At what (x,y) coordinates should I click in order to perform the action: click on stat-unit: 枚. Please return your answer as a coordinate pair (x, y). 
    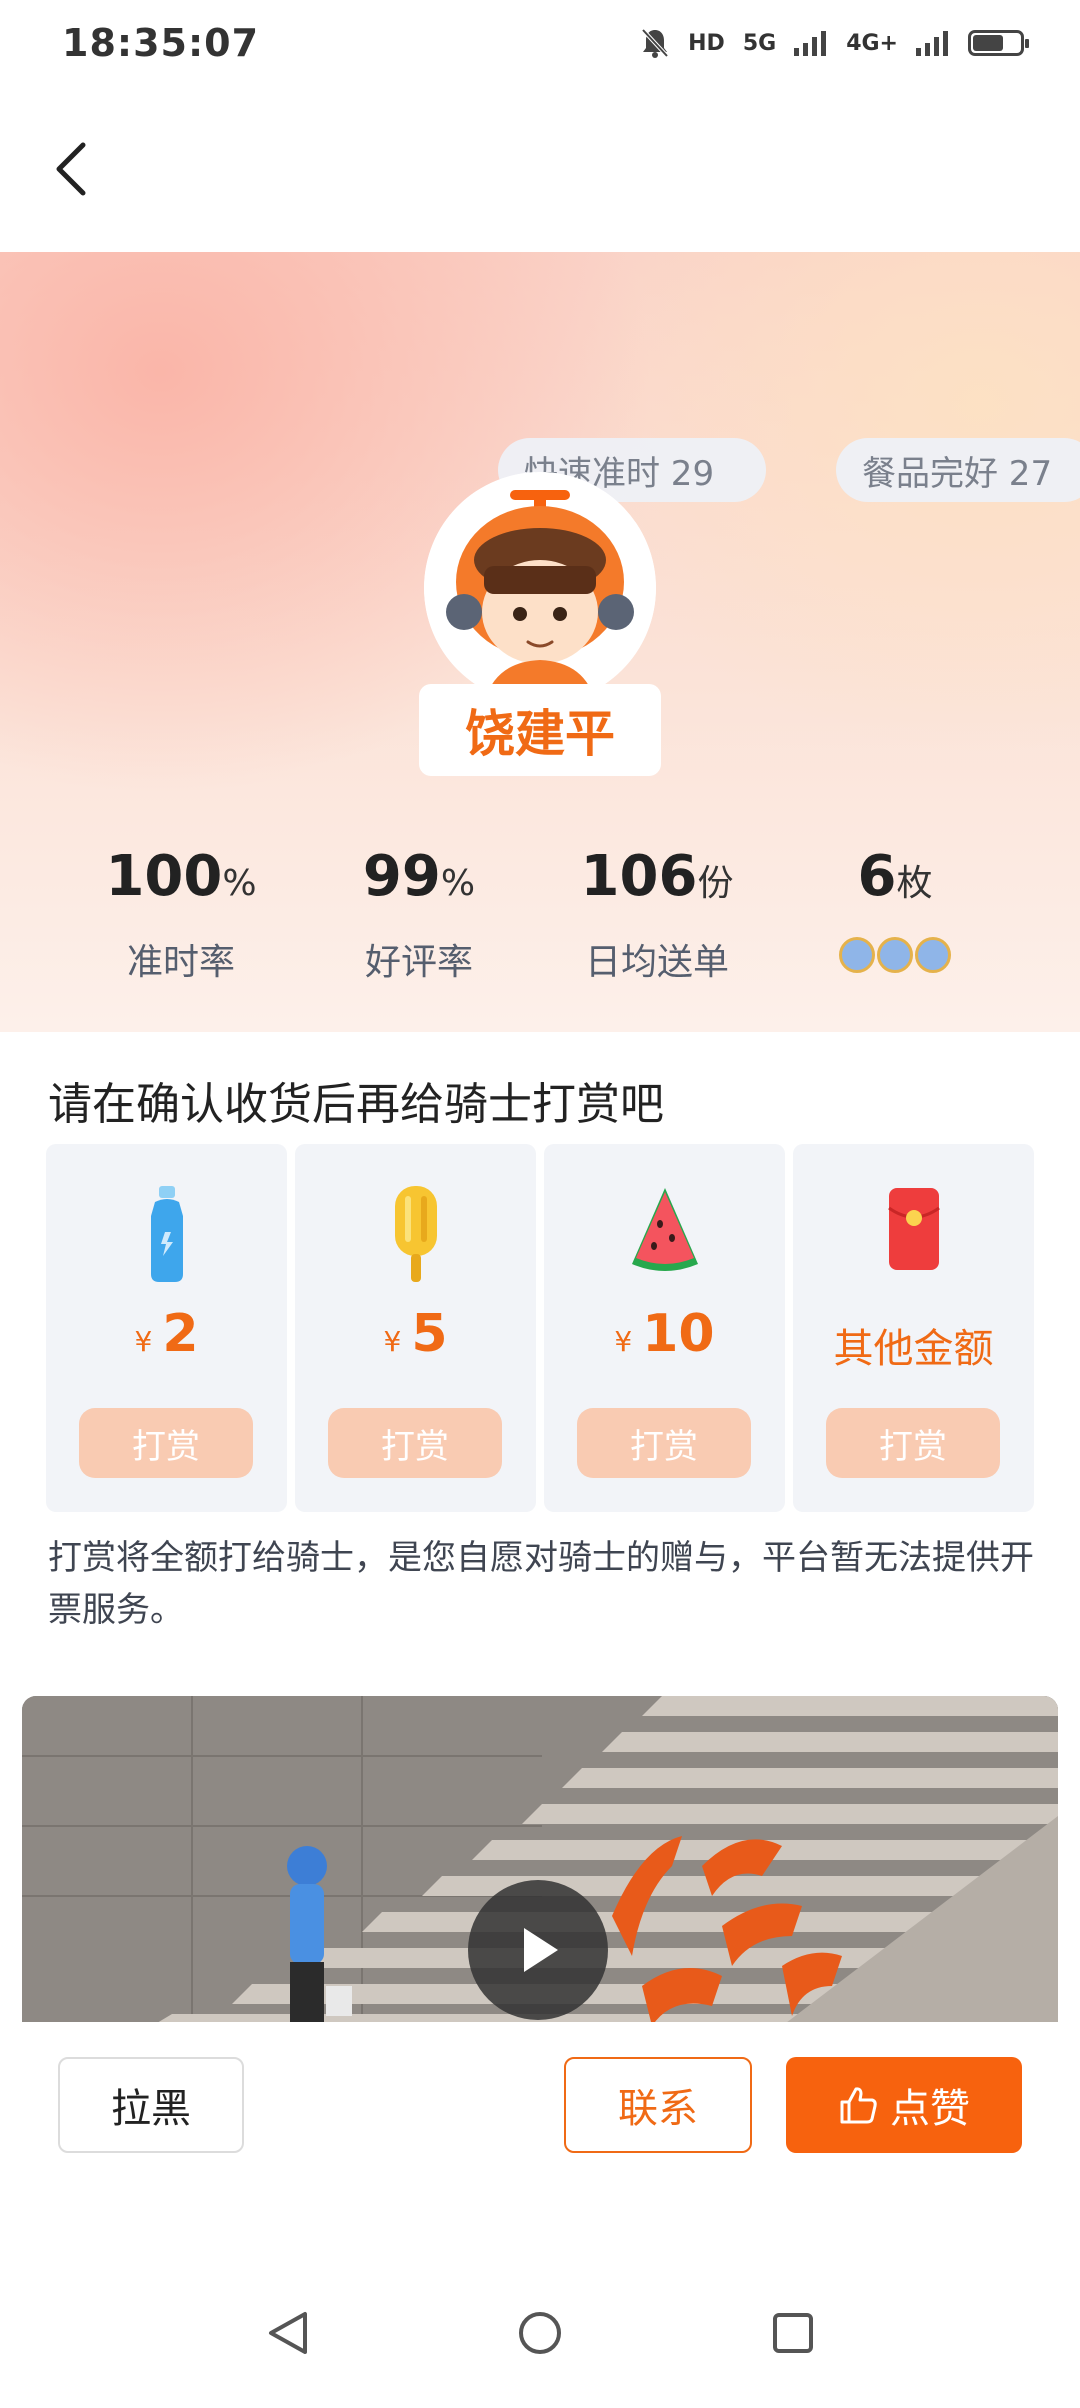
    Looking at the image, I should click on (914, 883).